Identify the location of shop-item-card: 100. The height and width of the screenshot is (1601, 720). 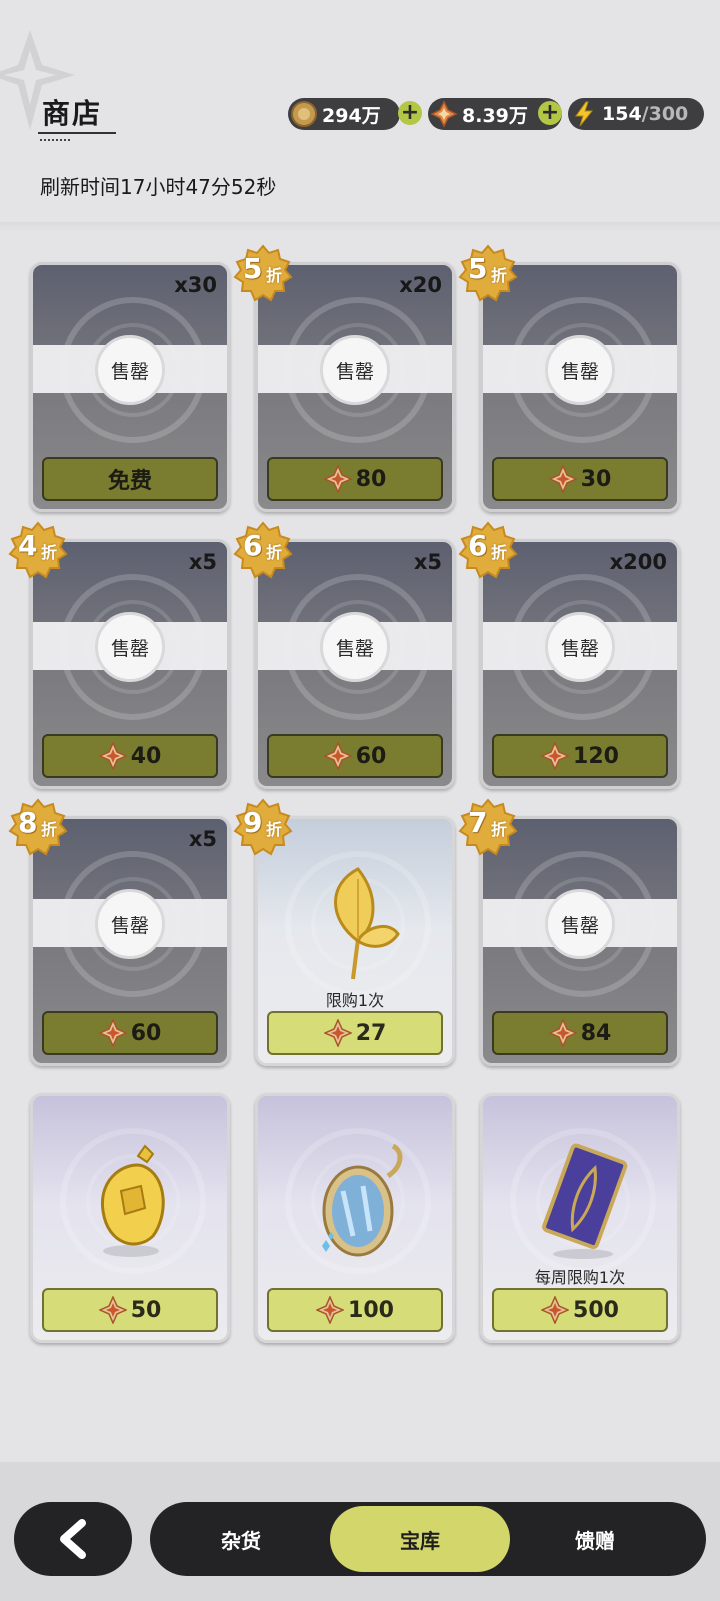
(355, 1218).